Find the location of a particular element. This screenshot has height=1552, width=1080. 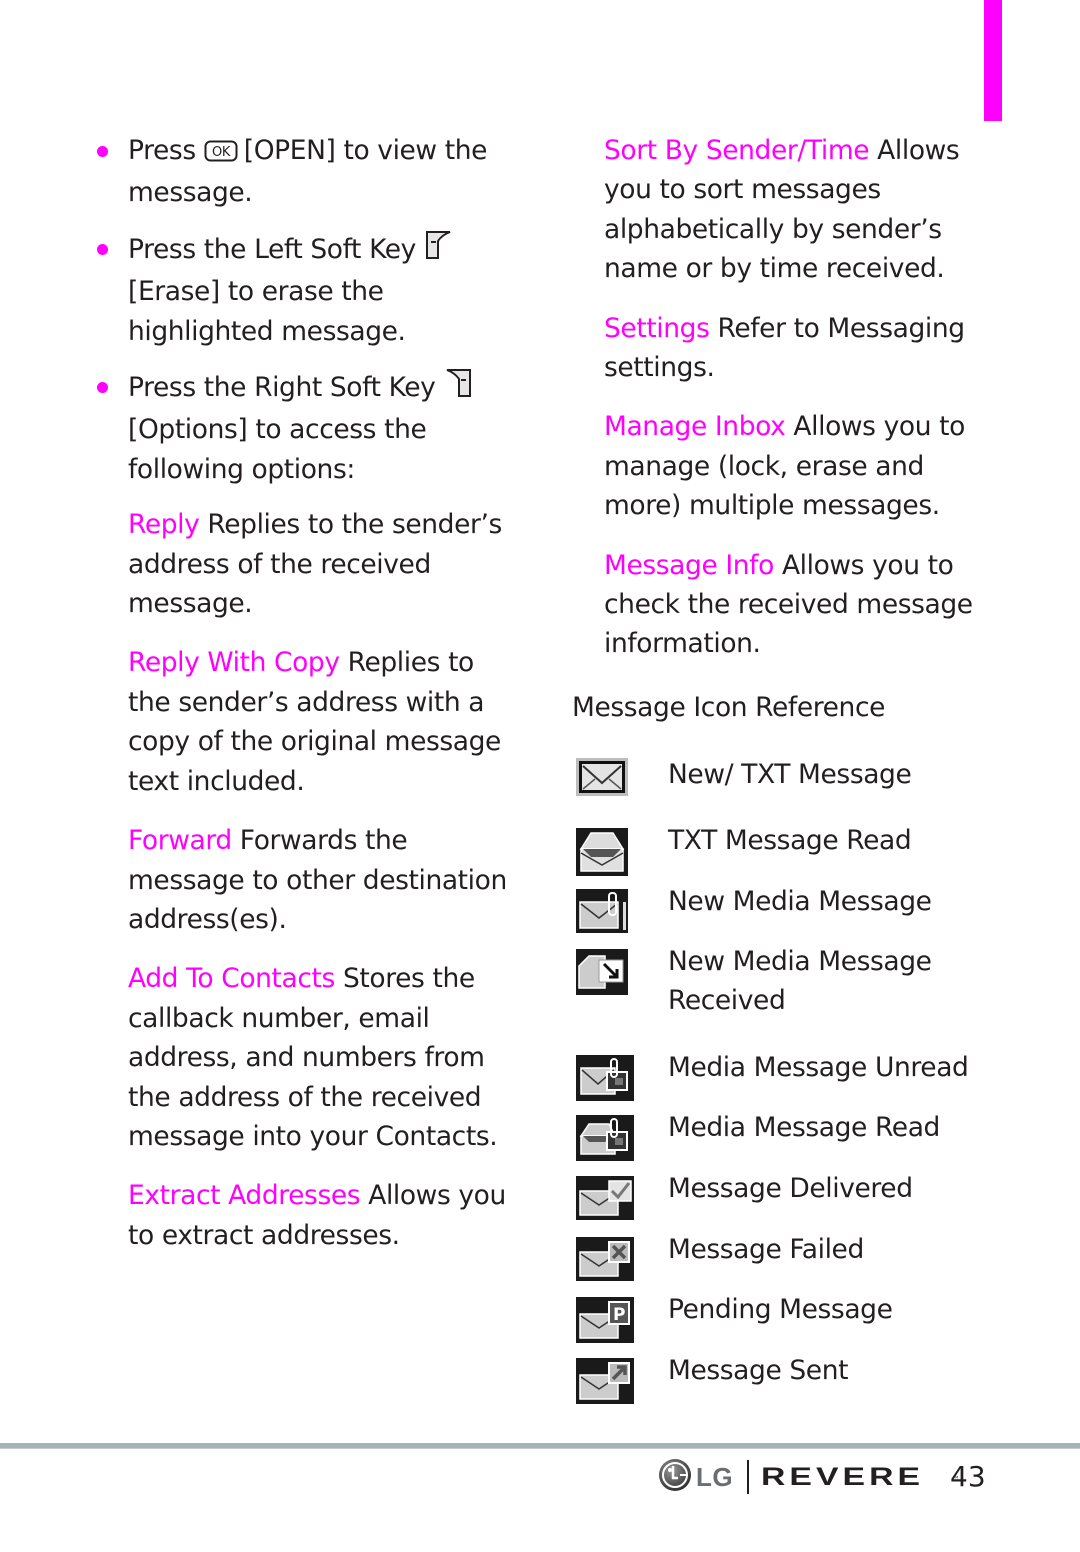

txt-message-read-icon is located at coordinates (602, 852).